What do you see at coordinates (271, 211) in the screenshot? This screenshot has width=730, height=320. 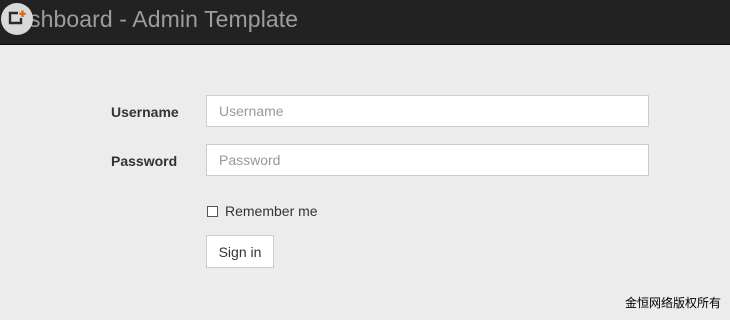 I see `remember-me-label: Remember me` at bounding box center [271, 211].